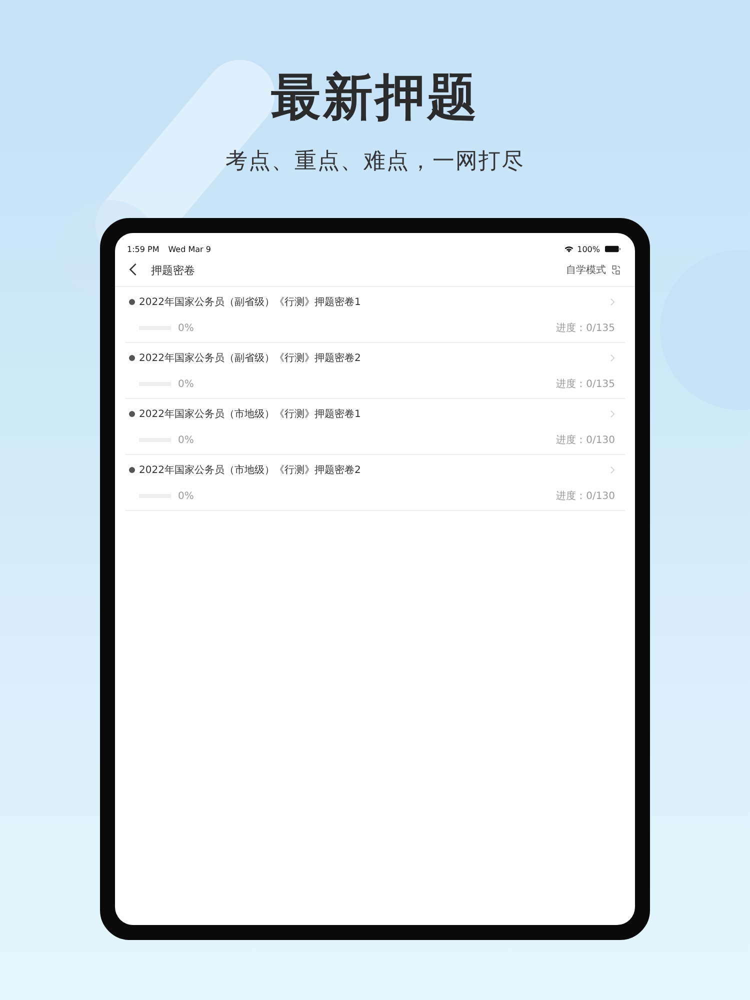 The height and width of the screenshot is (1000, 750). I want to click on wifi-icon, so click(569, 249).